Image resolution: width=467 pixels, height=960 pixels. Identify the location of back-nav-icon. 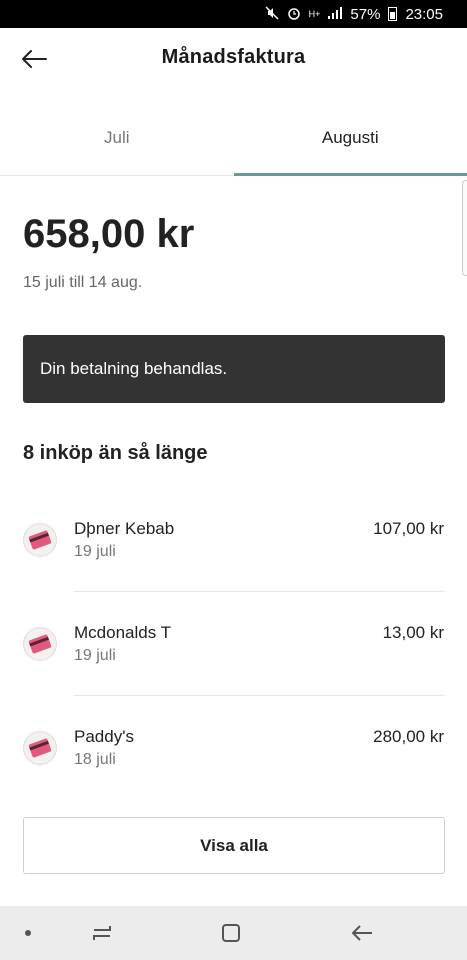
(362, 933).